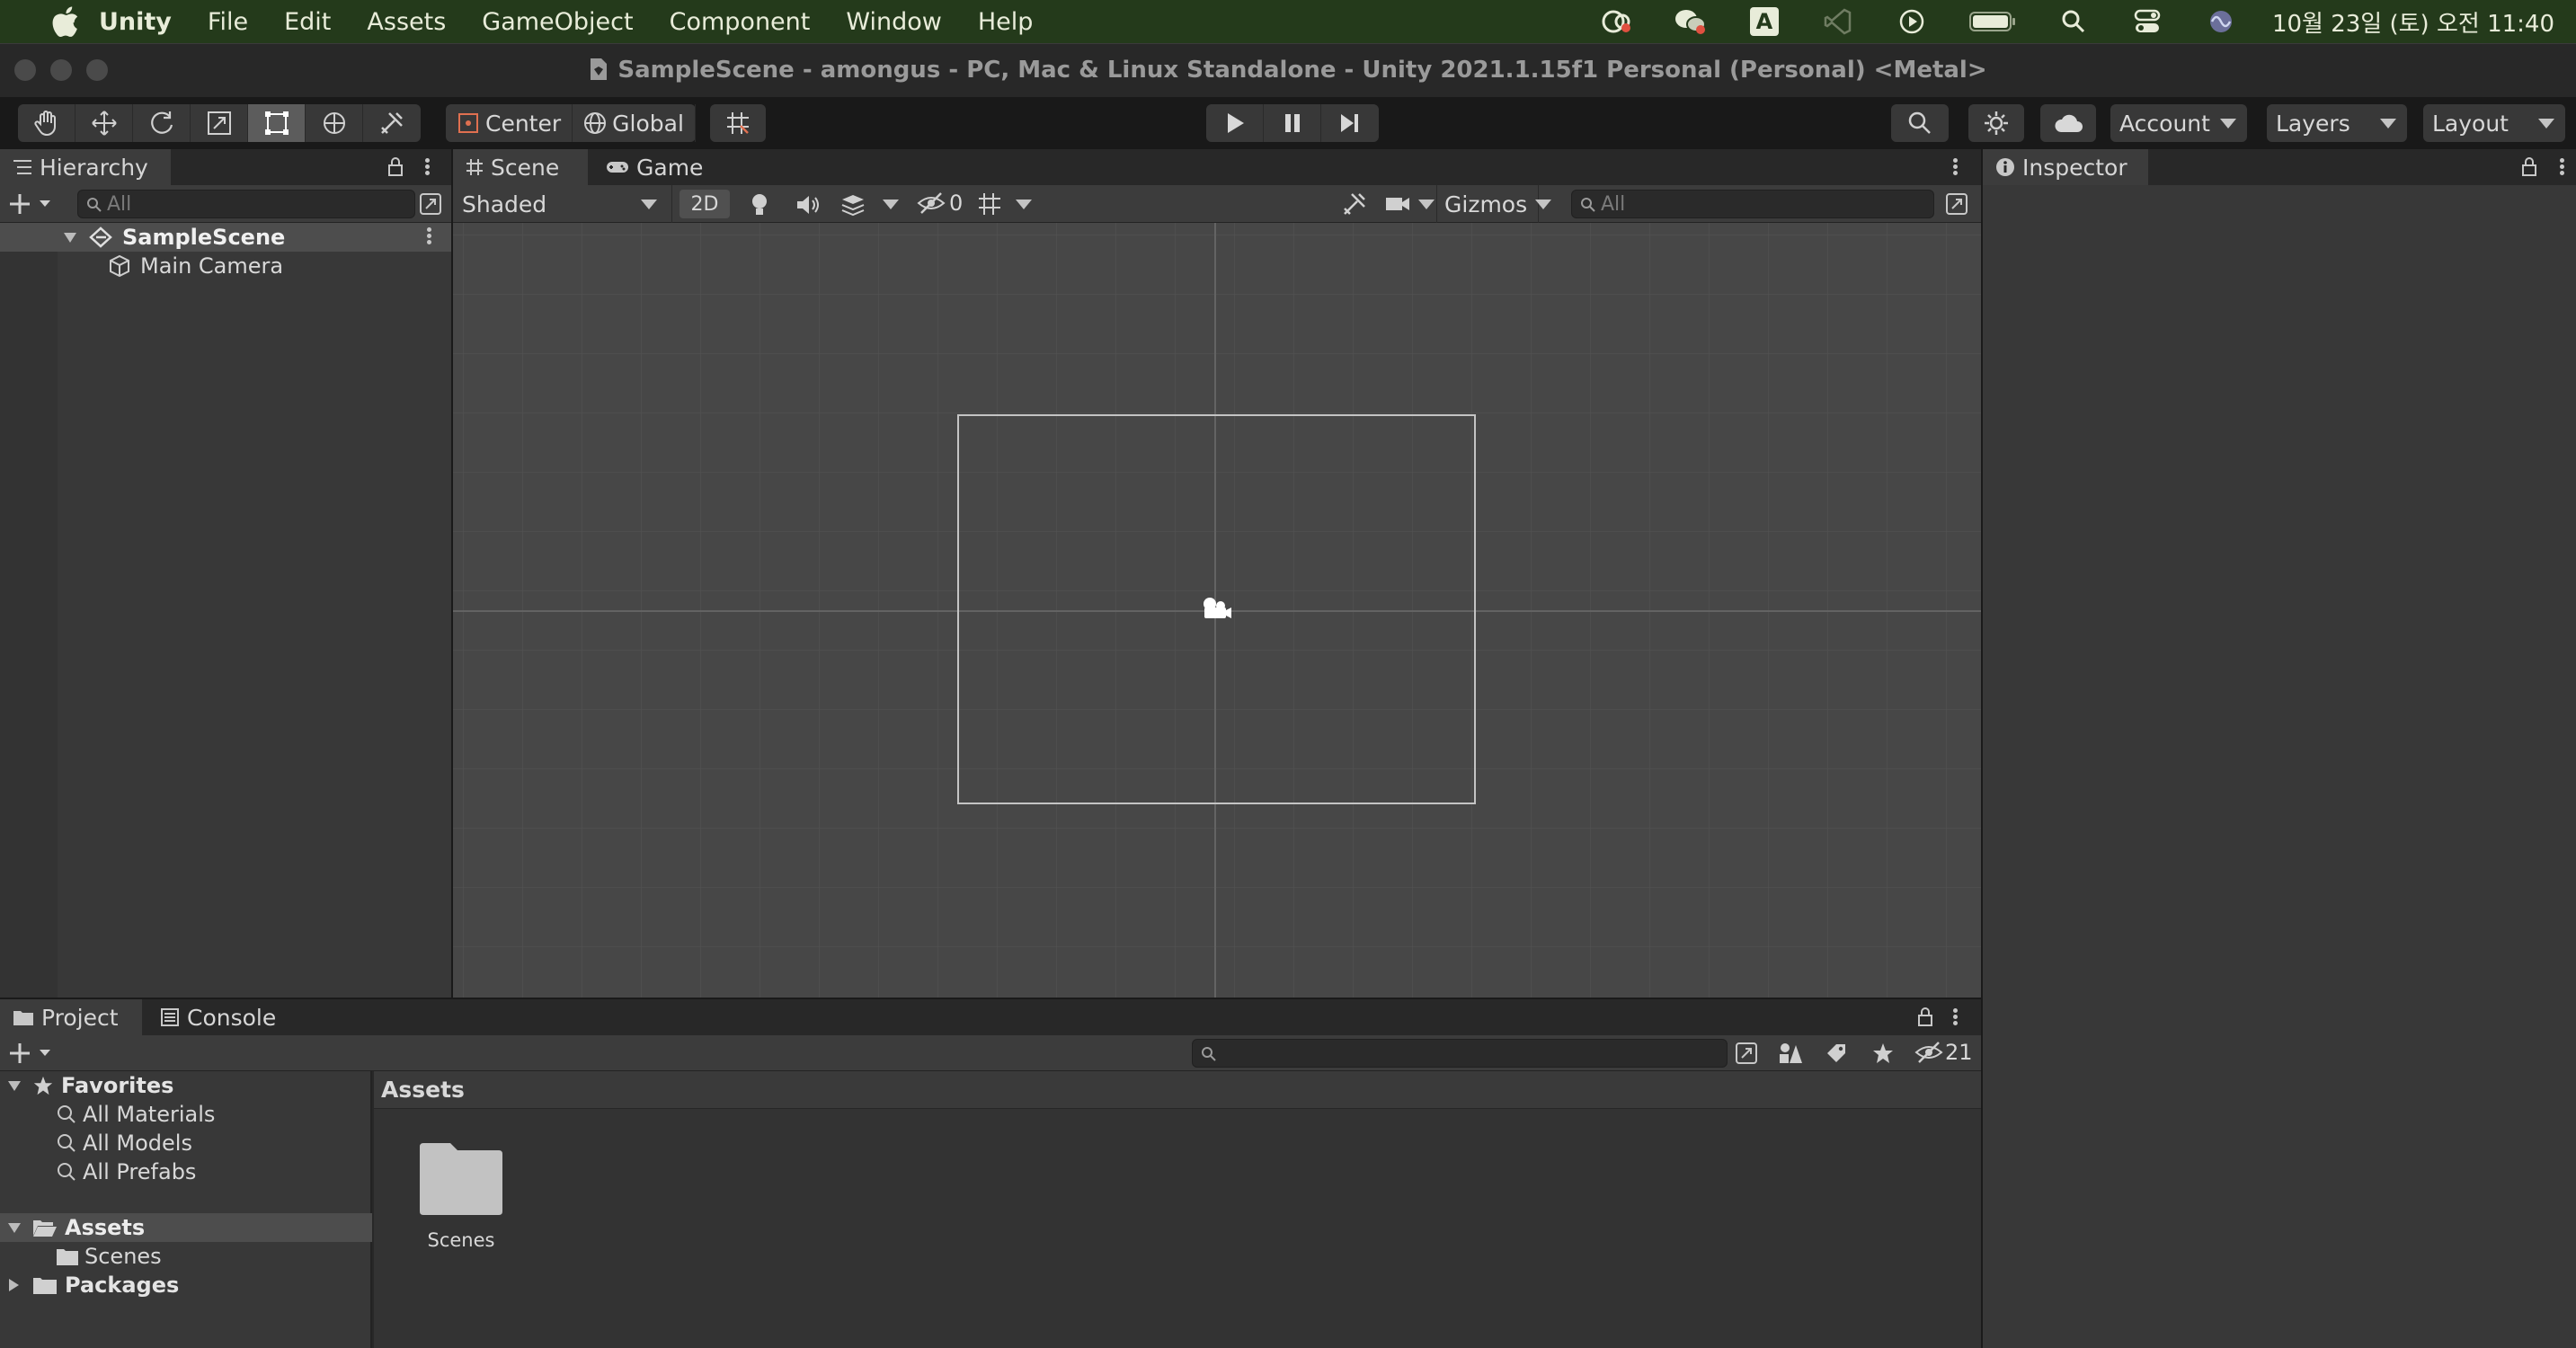 Image resolution: width=2576 pixels, height=1348 pixels. I want to click on menu-gameobject: GameObject, so click(557, 22).